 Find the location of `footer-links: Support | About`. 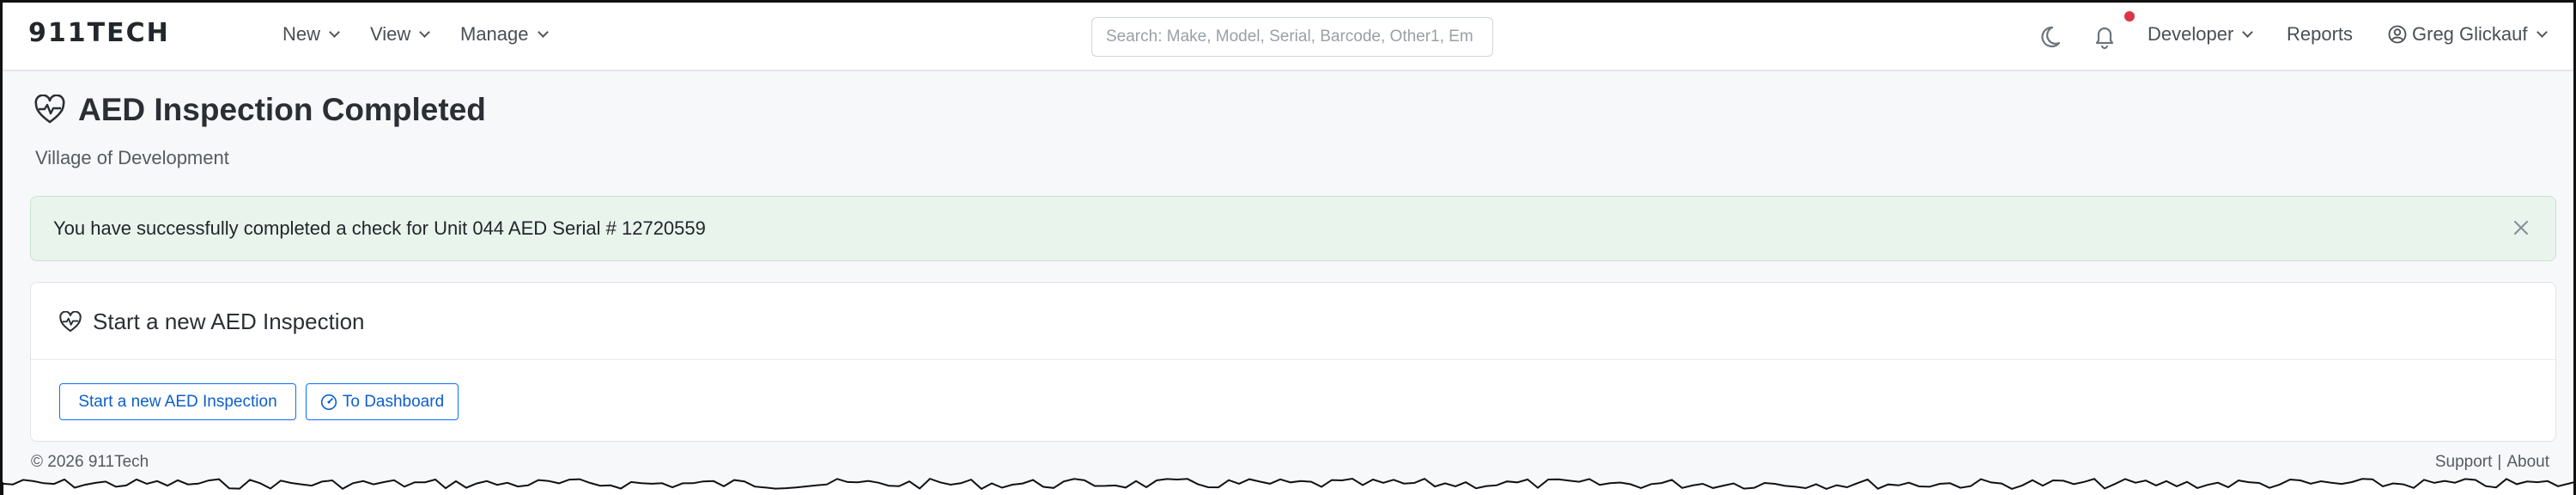

footer-links: Support | About is located at coordinates (2492, 462).